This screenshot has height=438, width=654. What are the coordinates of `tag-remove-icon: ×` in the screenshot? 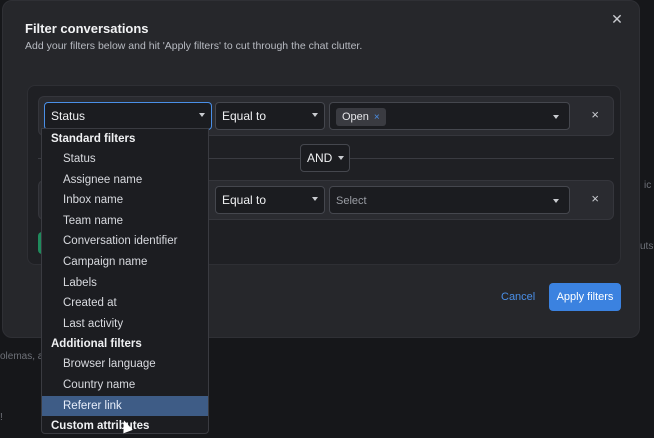 It's located at (377, 117).